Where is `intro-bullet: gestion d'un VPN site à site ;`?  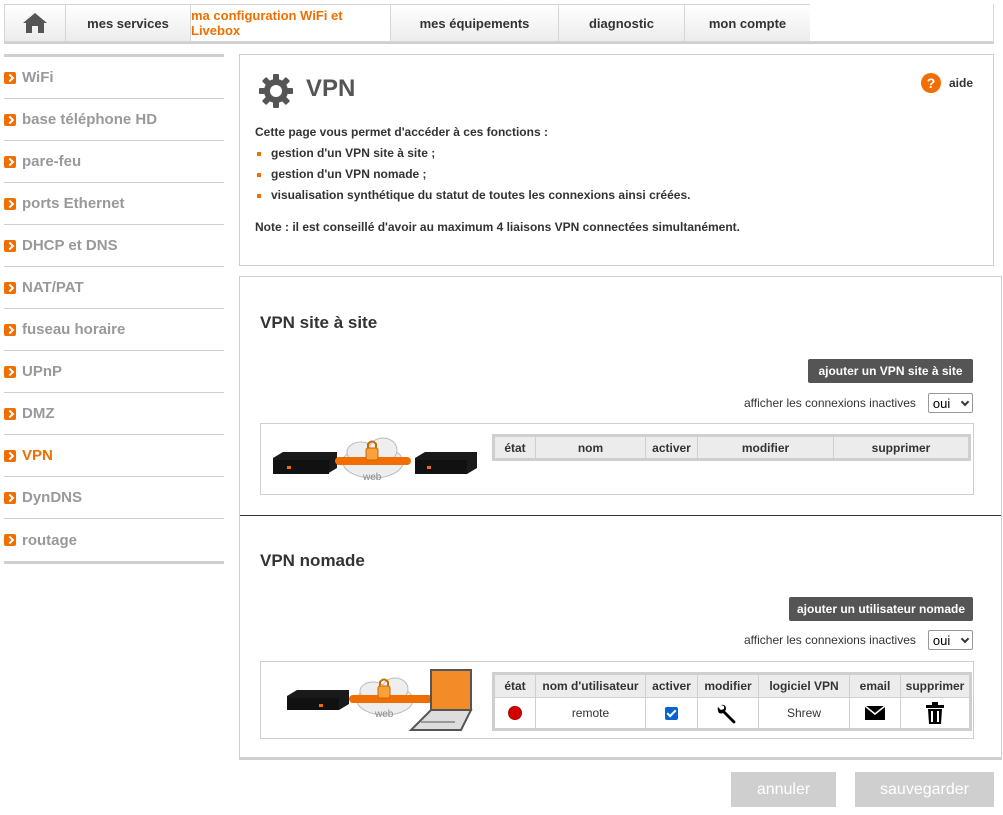 intro-bullet: gestion d'un VPN site à site ; is located at coordinates (497, 156).